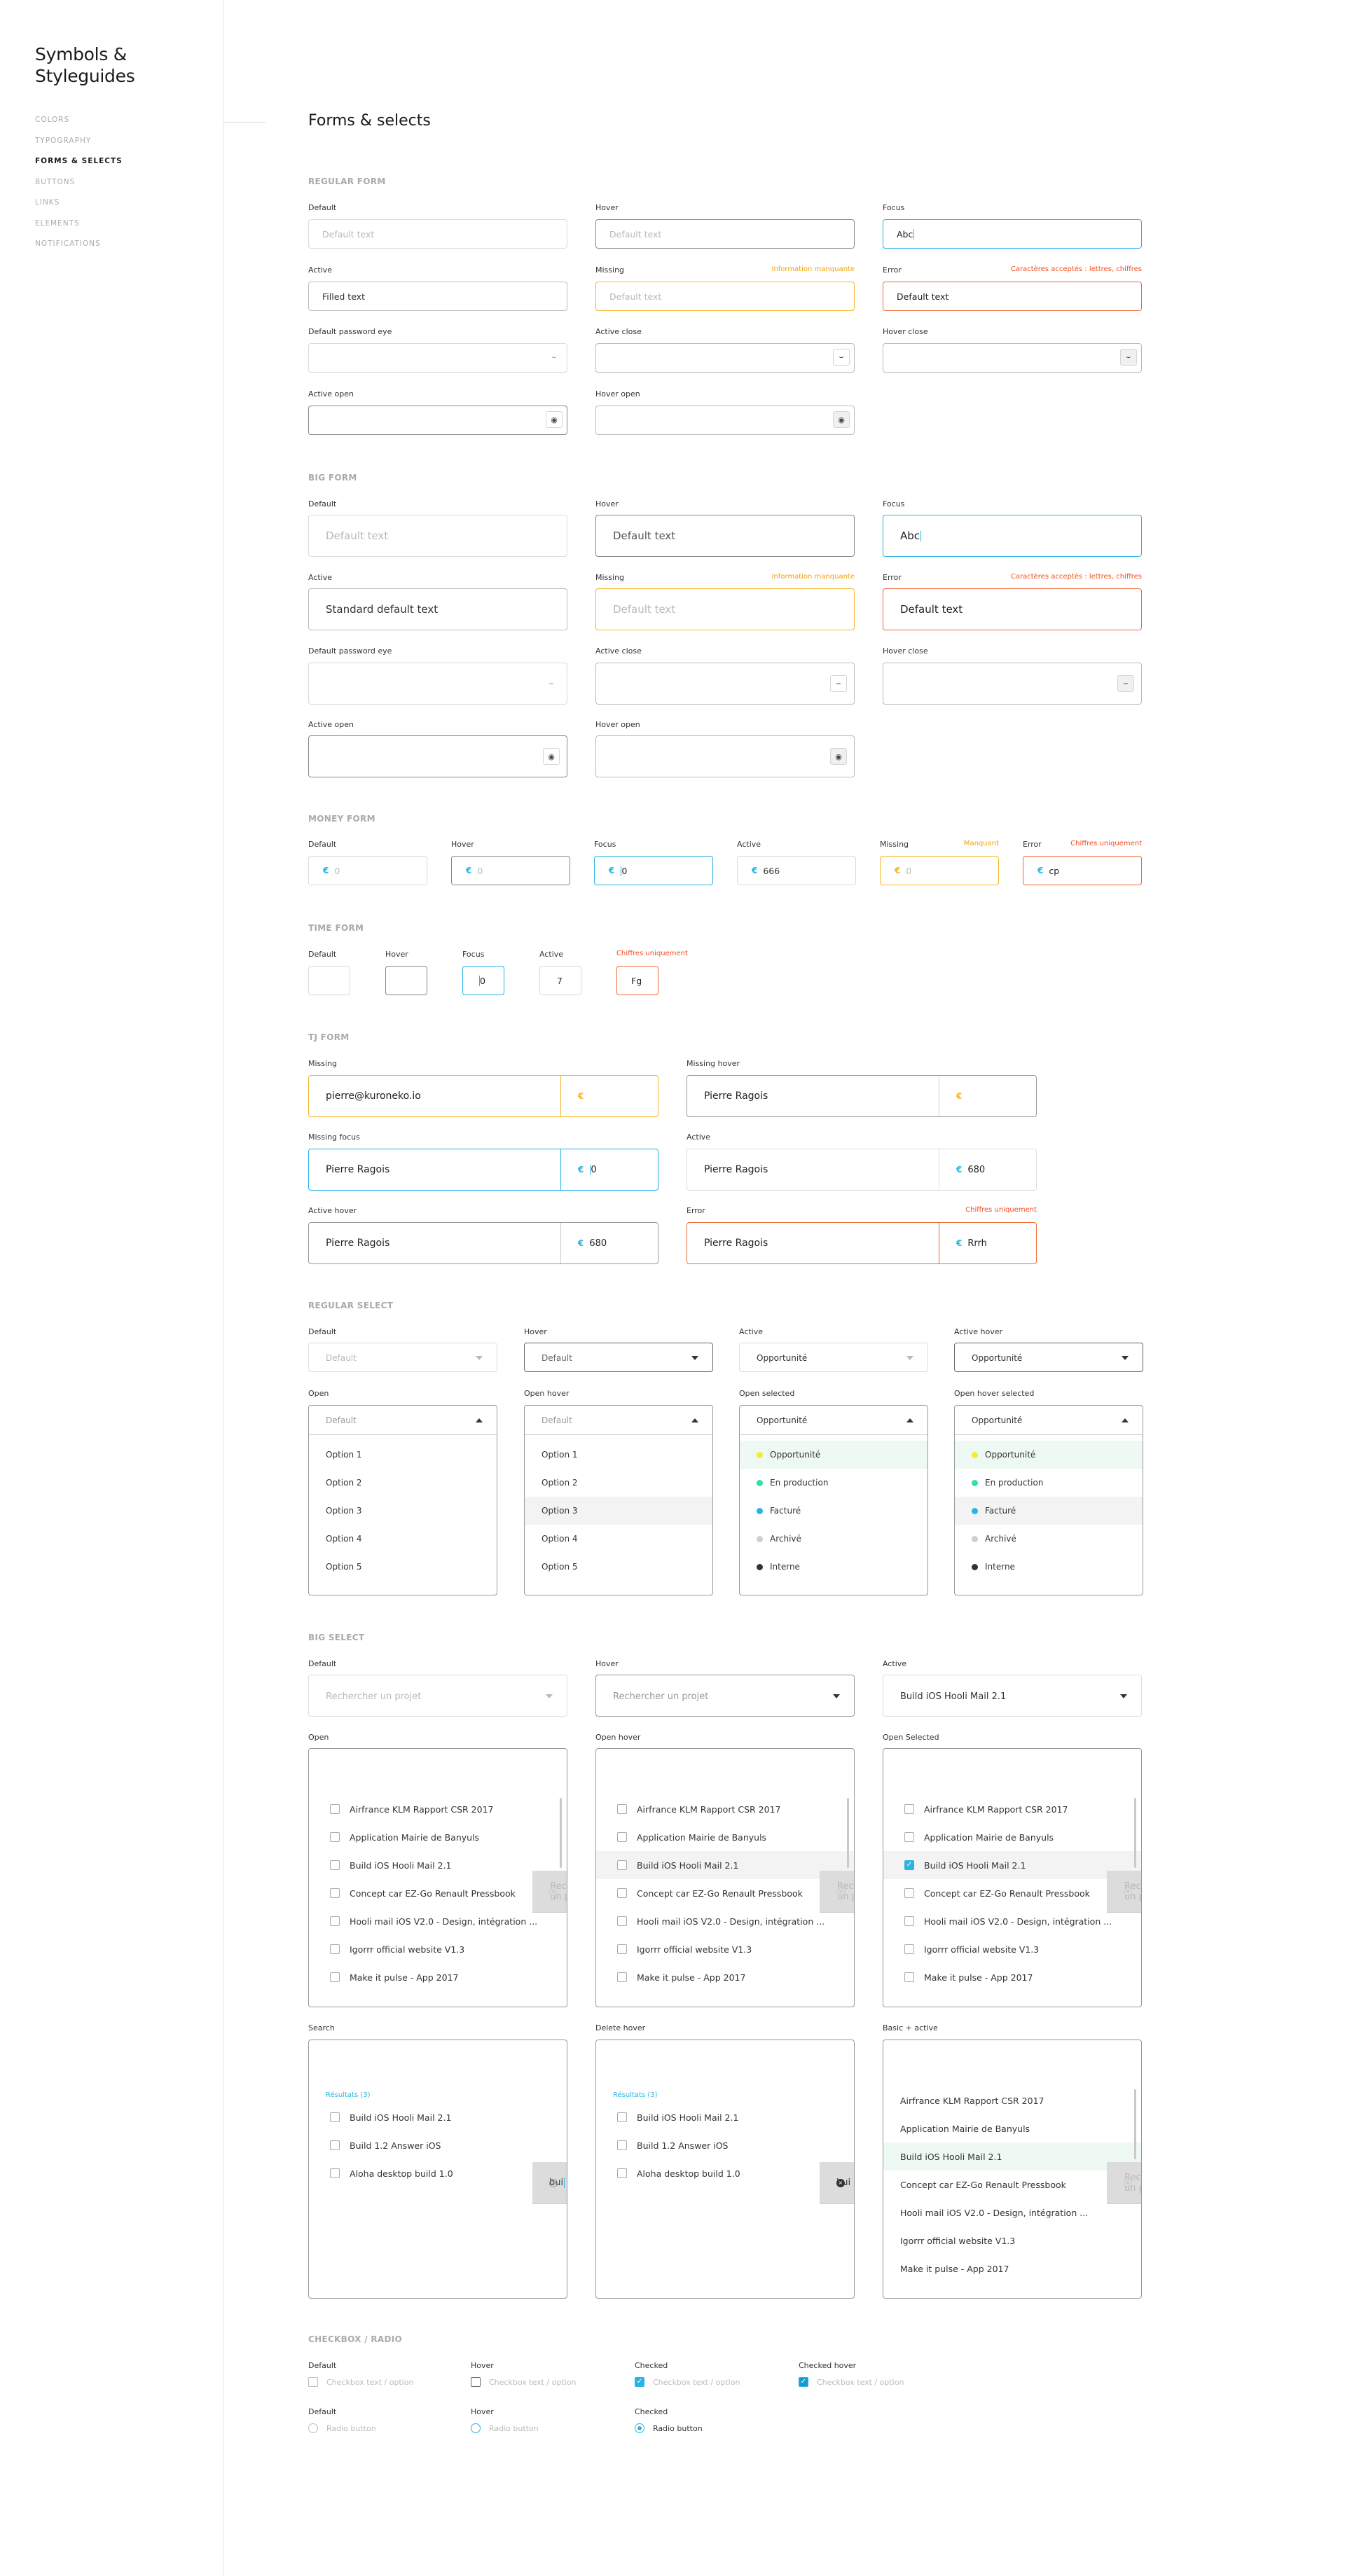  I want to click on tj-input-missing-focus: Pierre Ragois €0, so click(483, 1170).